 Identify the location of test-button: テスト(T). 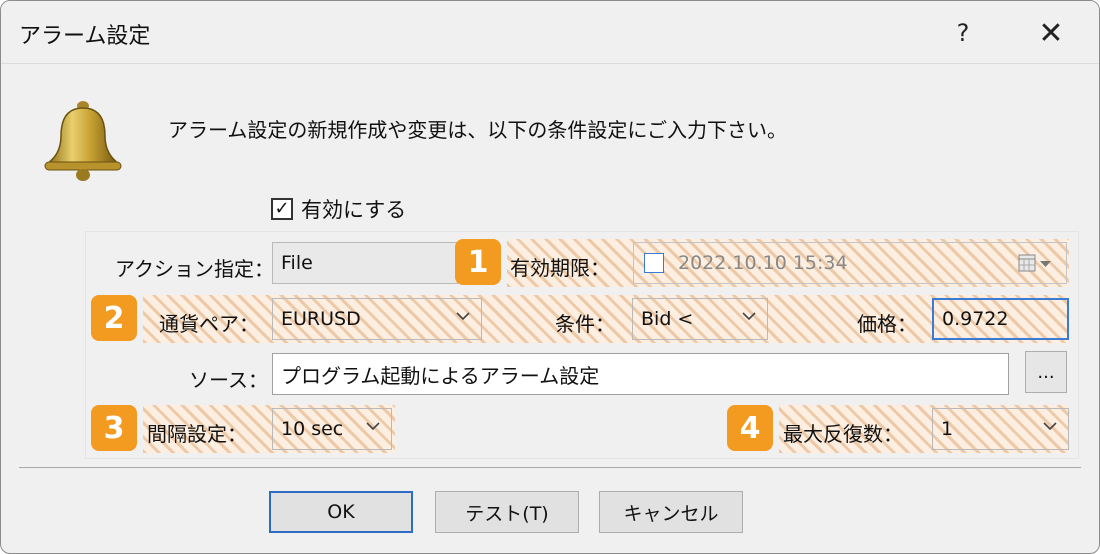
(507, 512).